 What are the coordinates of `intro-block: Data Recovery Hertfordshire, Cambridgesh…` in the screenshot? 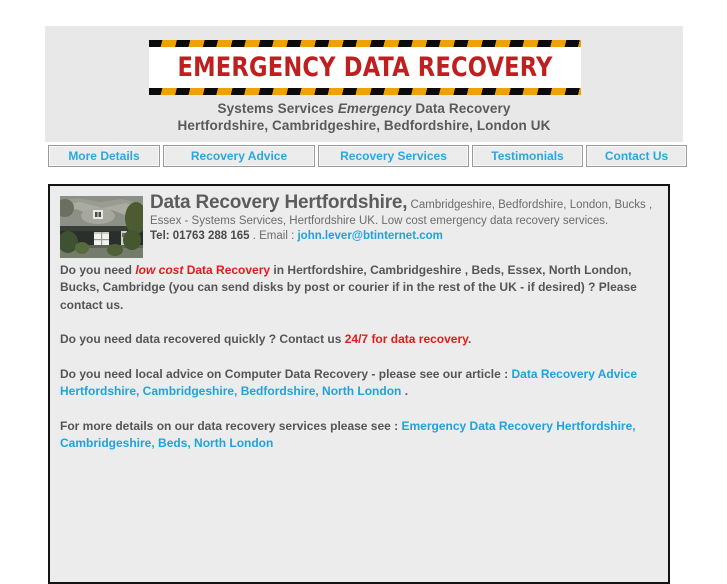 It's located at (359, 218).